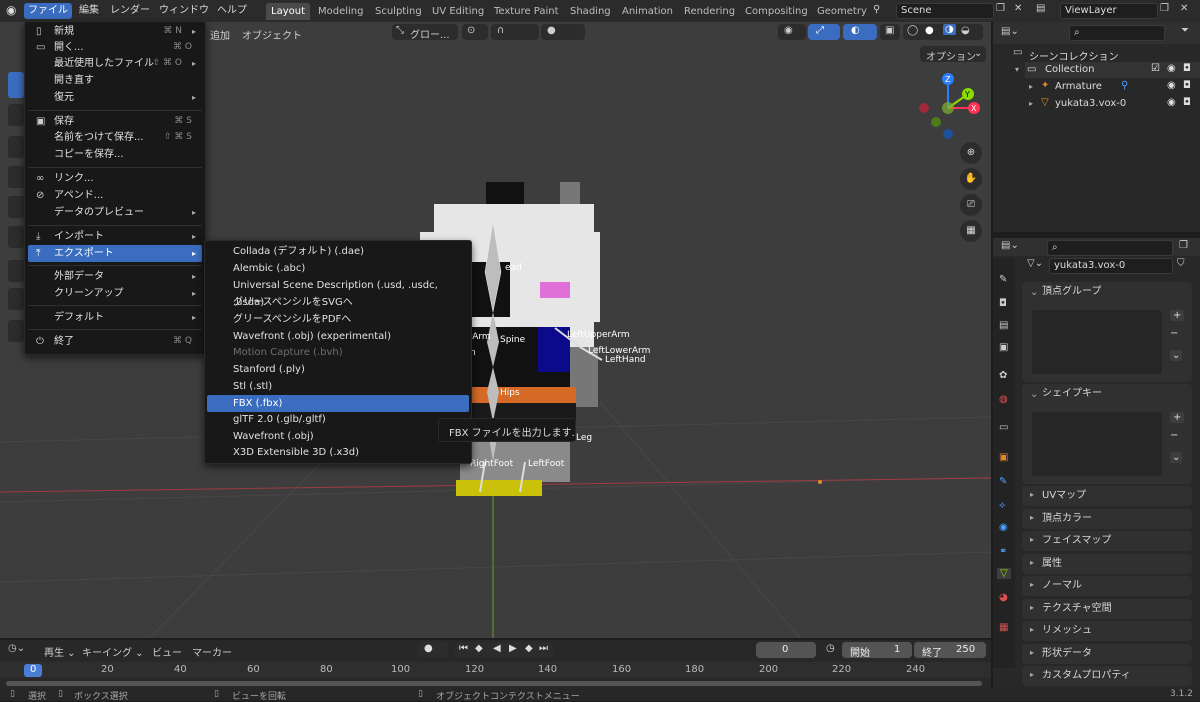  What do you see at coordinates (971, 179) in the screenshot?
I see `pan-hand-icon: ✋` at bounding box center [971, 179].